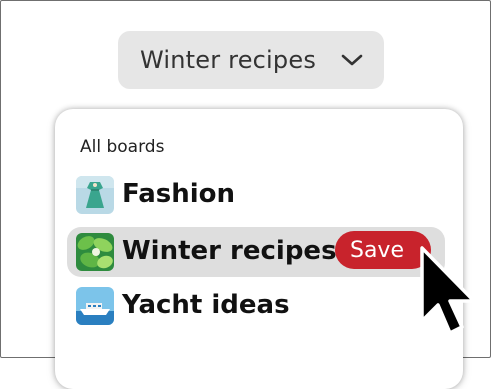 This screenshot has height=389, width=491. Describe the element at coordinates (95, 252) in the screenshot. I see `greens-thumbnail-icon` at that location.